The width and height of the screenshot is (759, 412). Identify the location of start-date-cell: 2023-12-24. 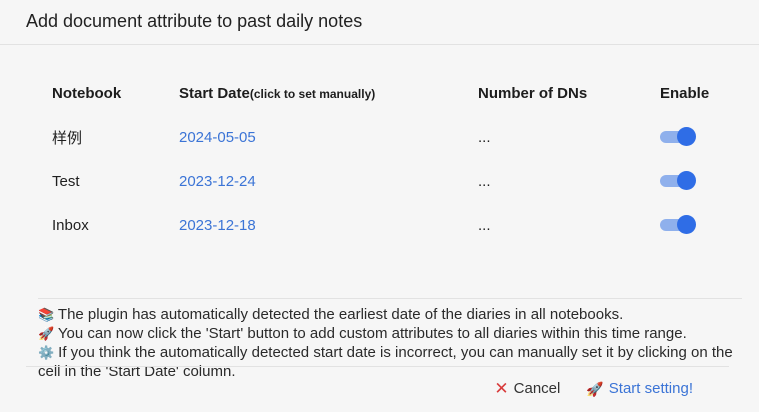
(217, 181).